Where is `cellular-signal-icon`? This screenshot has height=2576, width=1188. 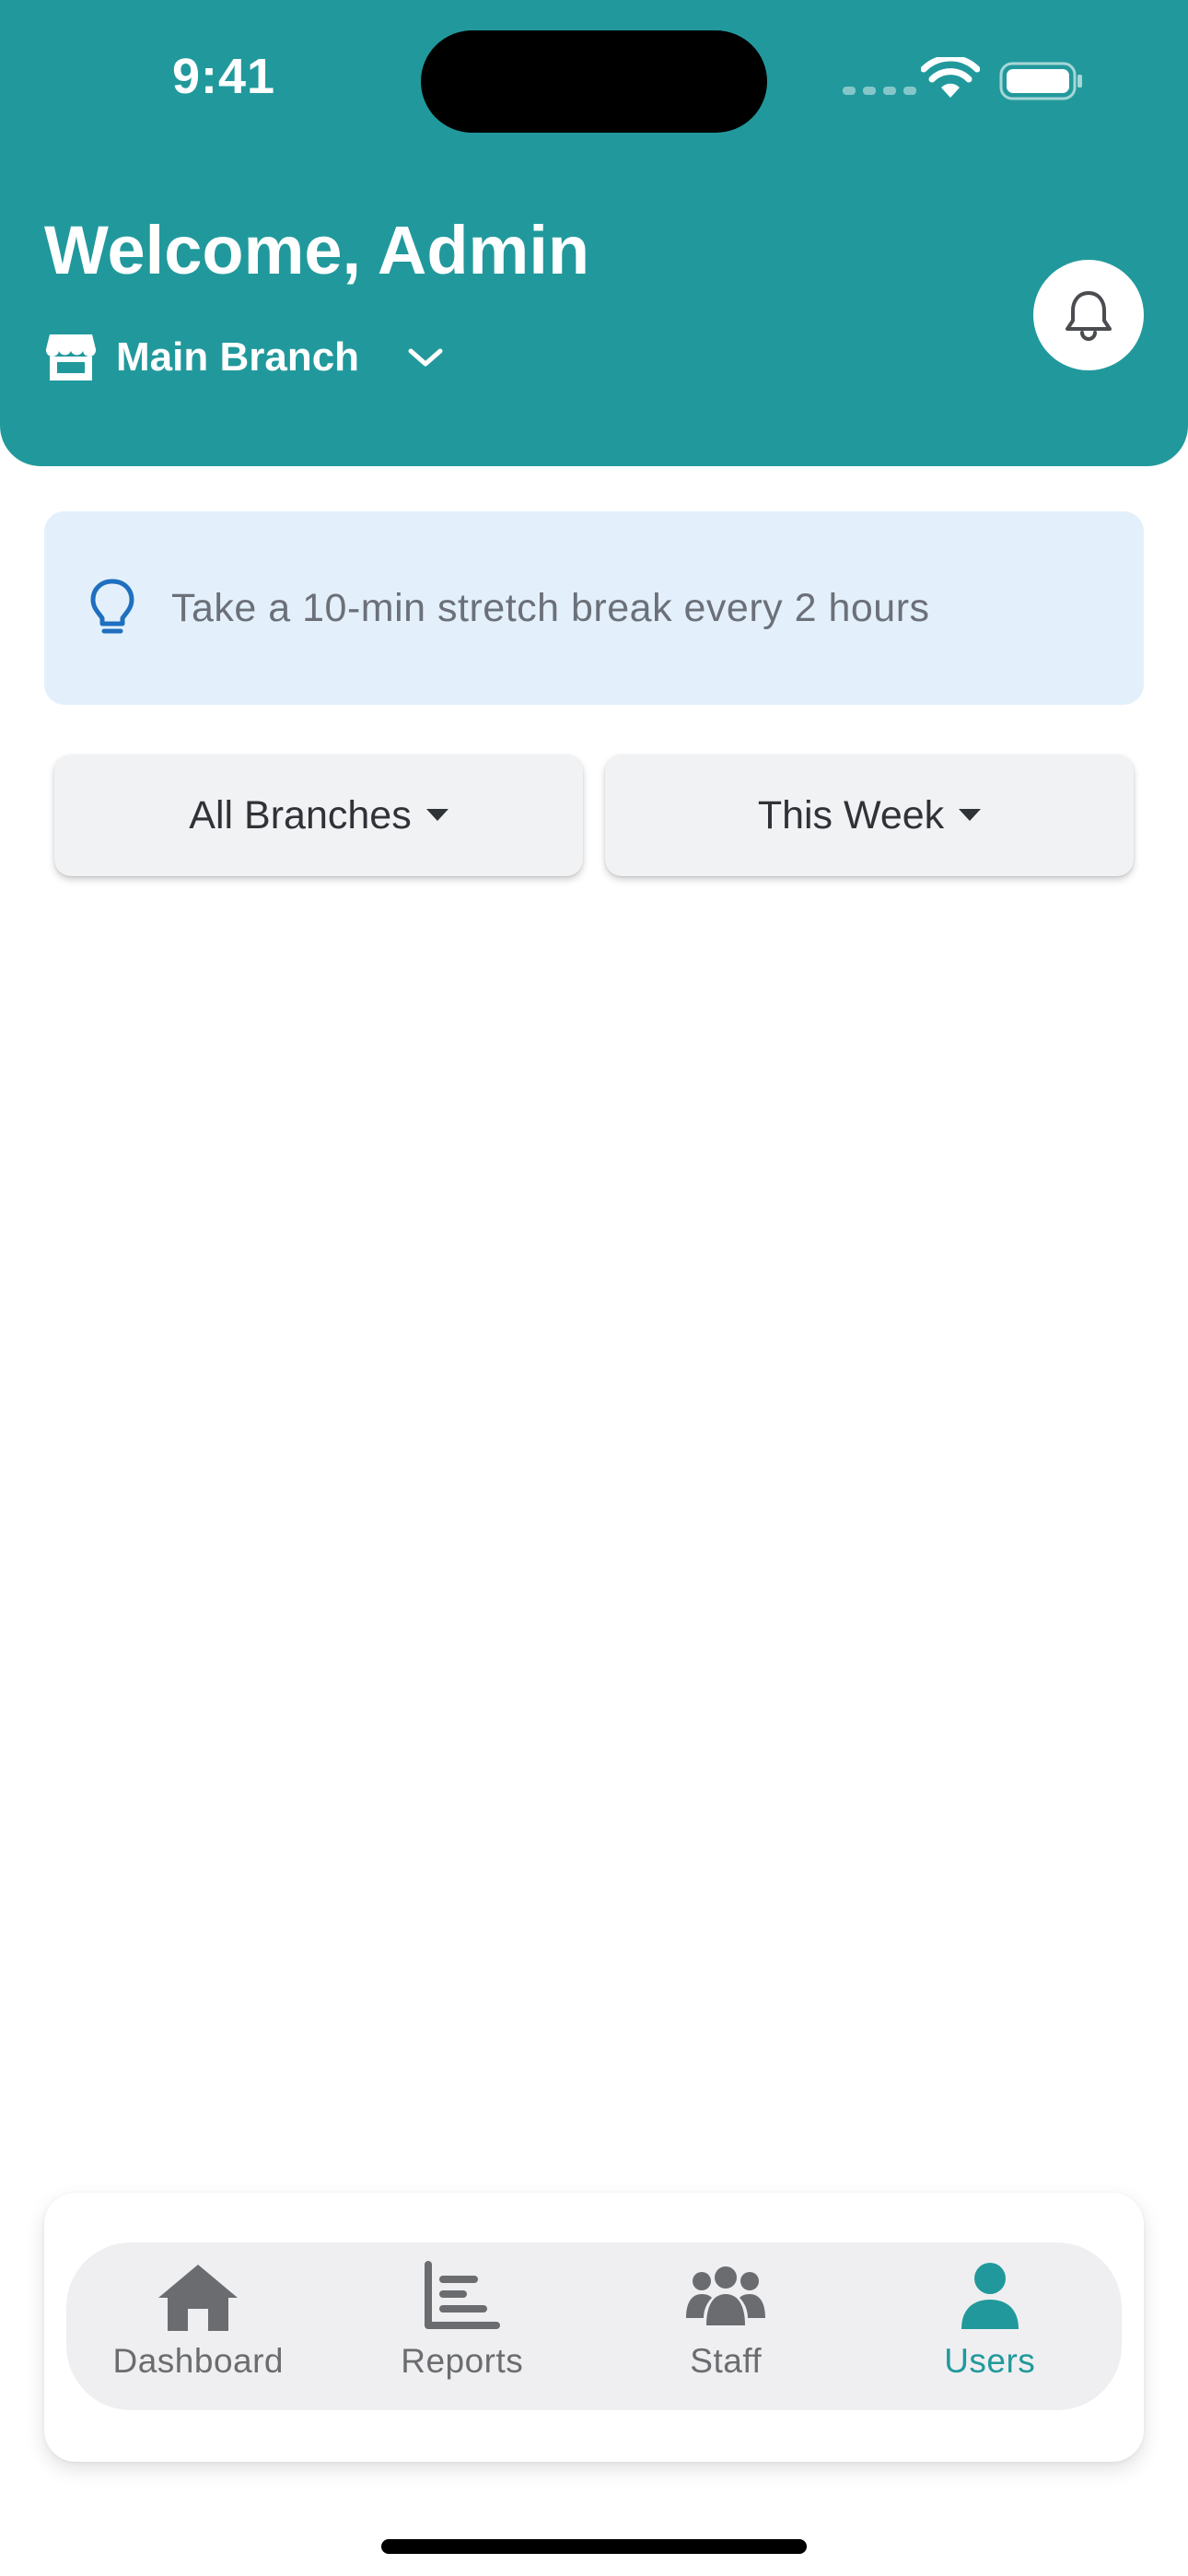 cellular-signal-icon is located at coordinates (879, 91).